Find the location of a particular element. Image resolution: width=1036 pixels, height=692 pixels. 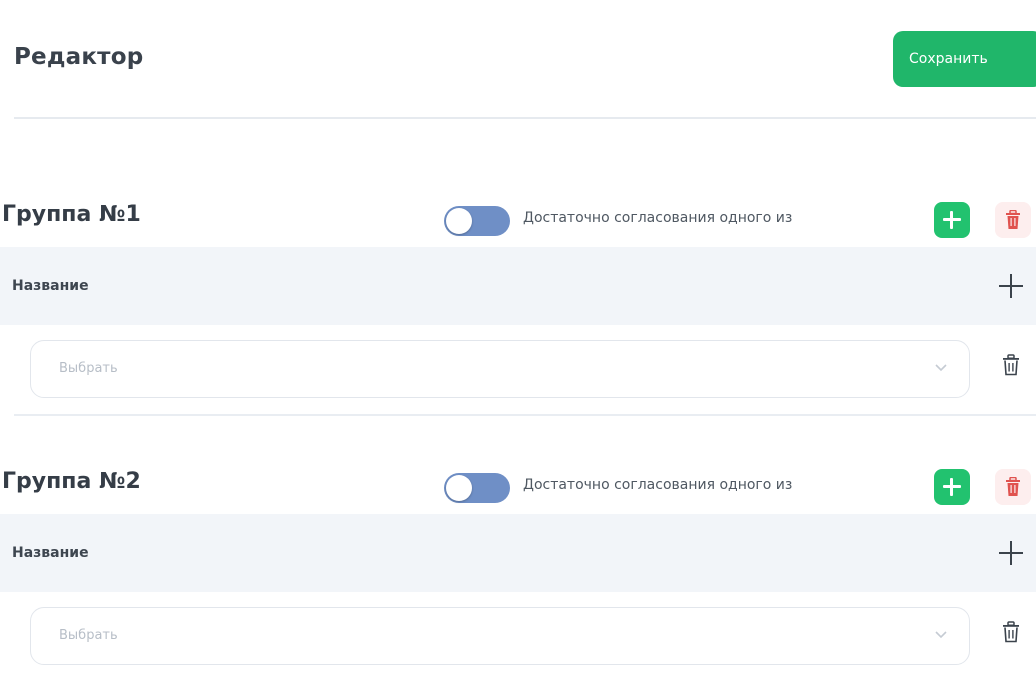

group-divider is located at coordinates (525, 415).